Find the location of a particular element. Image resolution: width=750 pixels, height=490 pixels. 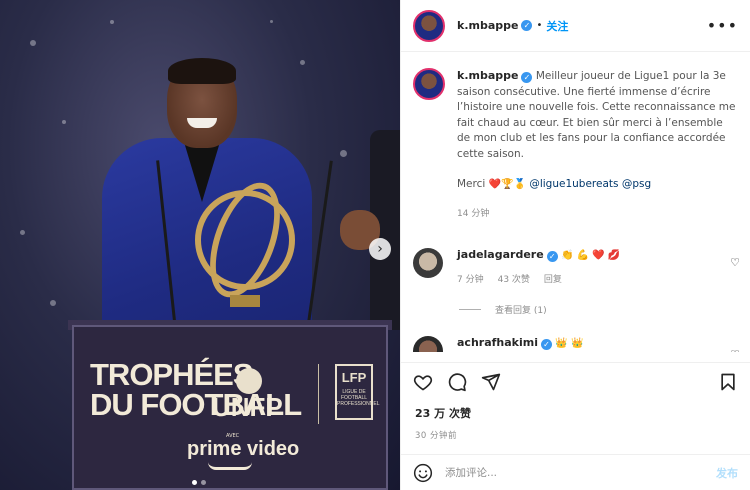

heart-icon is located at coordinates (423, 382).